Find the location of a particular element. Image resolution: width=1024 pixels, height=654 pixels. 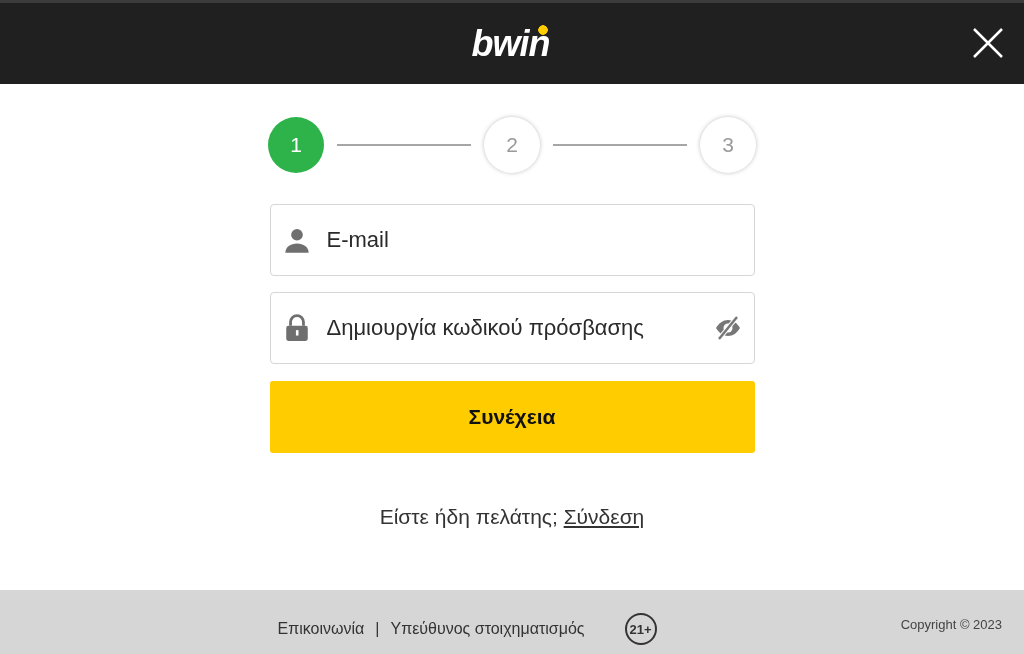

continue-button: Συνέχεια is located at coordinates (512, 417).